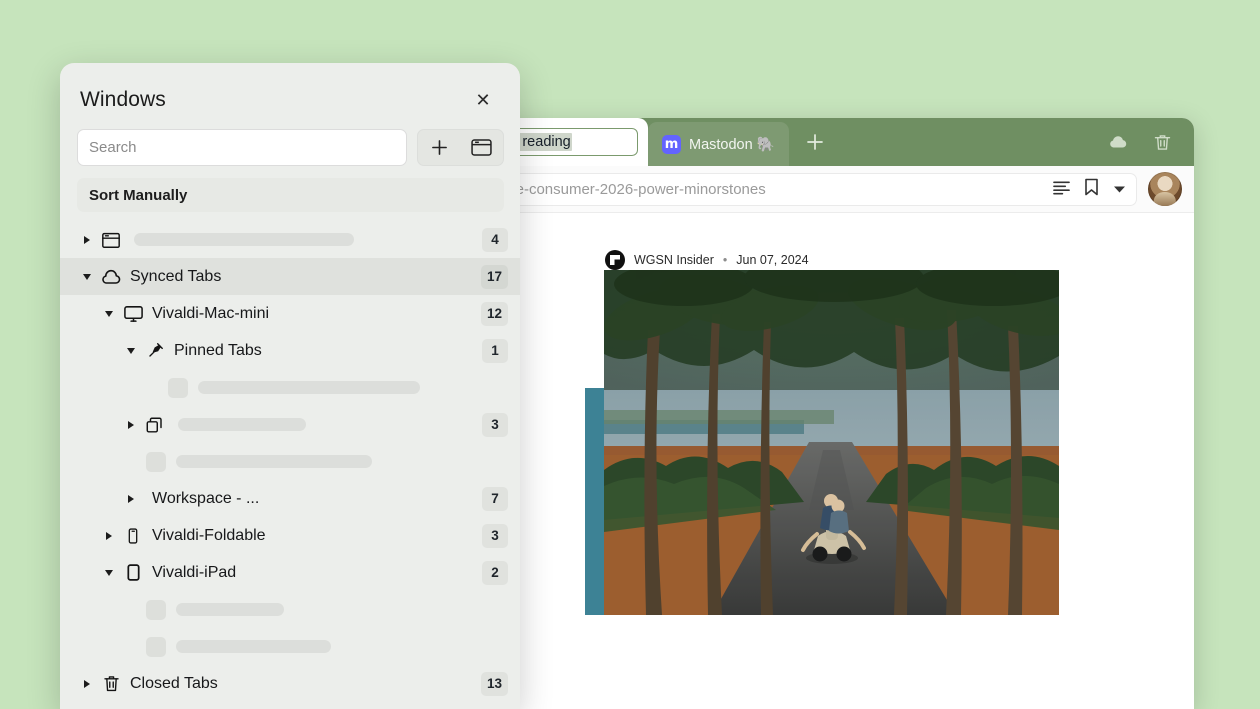 The image size is (1260, 709). Describe the element at coordinates (290, 195) in the screenshot. I see `sort-mode-row: Sort Manually` at that location.